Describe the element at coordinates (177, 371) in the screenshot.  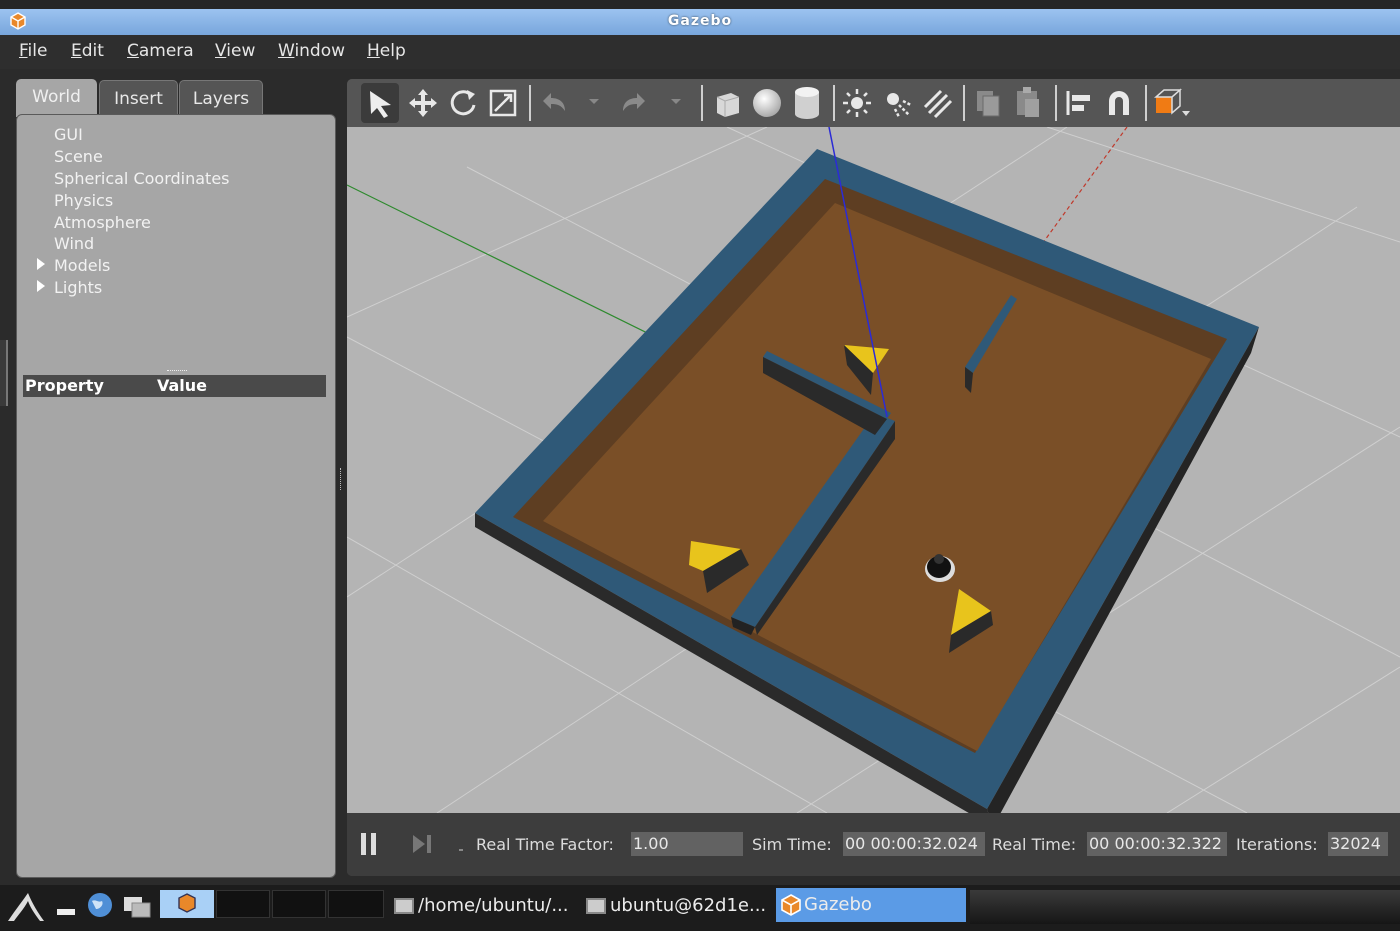
I see `splitter-grip` at that location.